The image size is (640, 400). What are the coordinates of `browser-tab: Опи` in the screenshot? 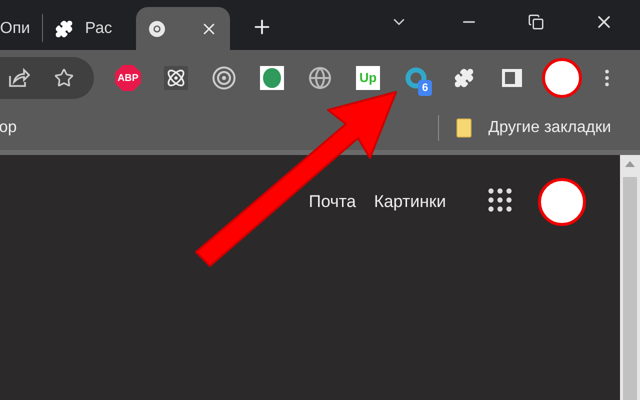 It's located at (21, 28).